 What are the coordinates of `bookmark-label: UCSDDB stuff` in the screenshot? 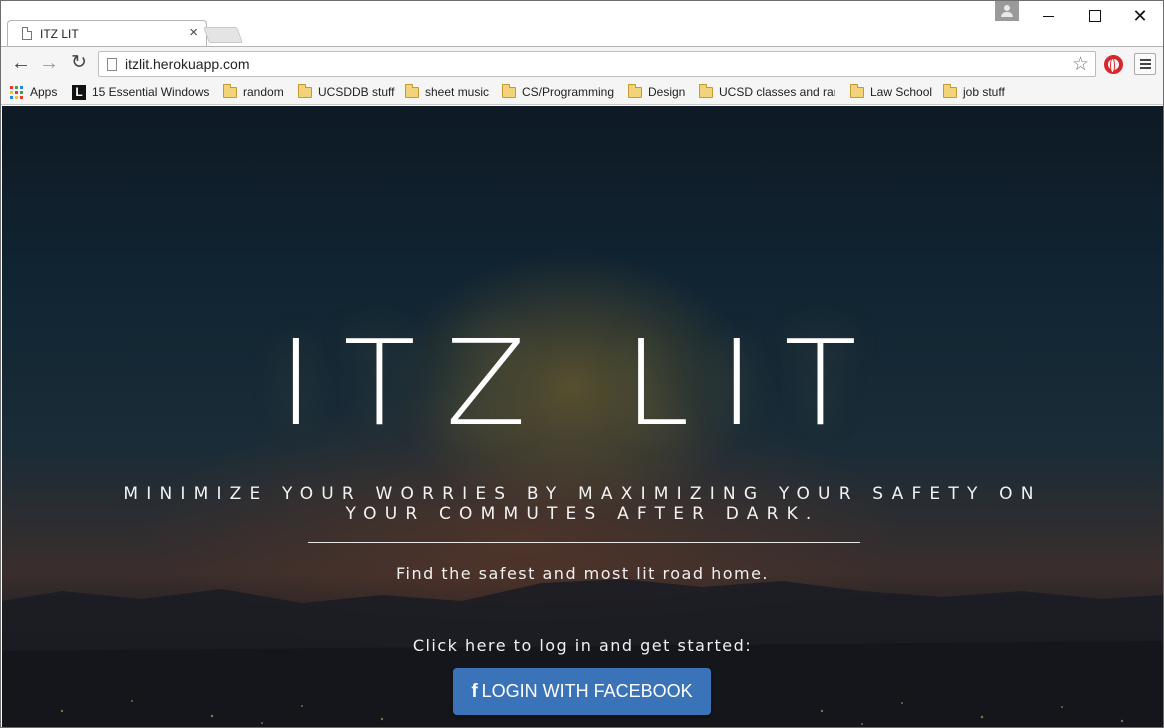 It's located at (356, 92).